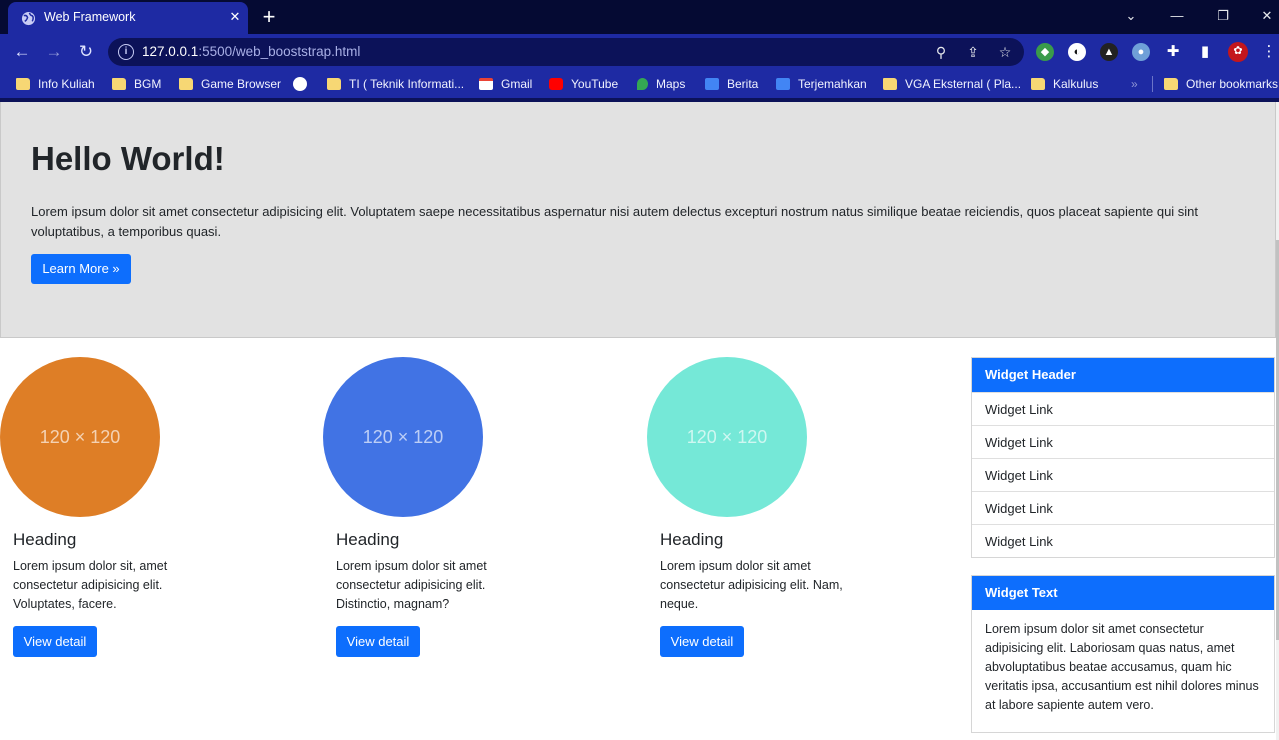  Describe the element at coordinates (731, 84) in the screenshot. I see `bookmark-berita: Berita` at that location.